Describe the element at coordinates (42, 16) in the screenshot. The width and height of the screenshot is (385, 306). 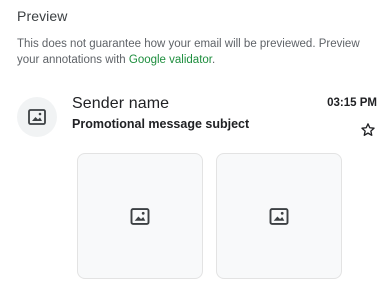
I see `page-title: Preview` at that location.